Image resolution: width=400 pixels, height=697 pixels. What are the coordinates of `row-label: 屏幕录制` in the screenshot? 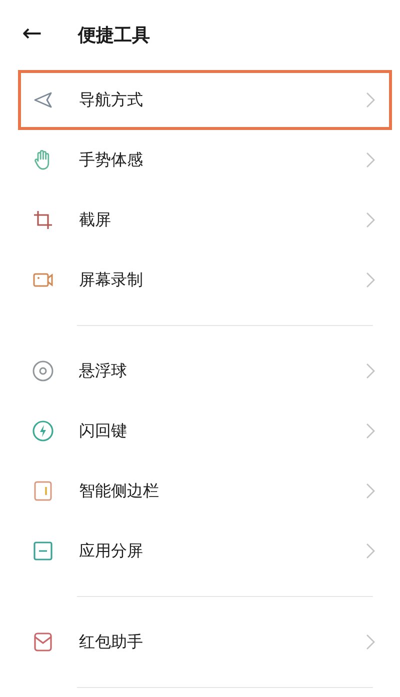 It's located at (111, 280).